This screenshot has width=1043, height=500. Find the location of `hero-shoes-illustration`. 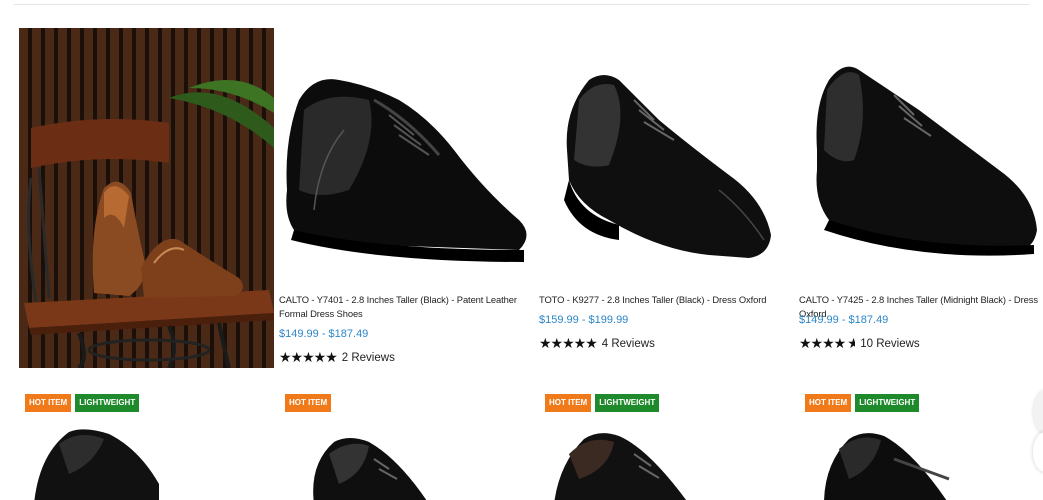

hero-shoes-illustration is located at coordinates (149, 224).